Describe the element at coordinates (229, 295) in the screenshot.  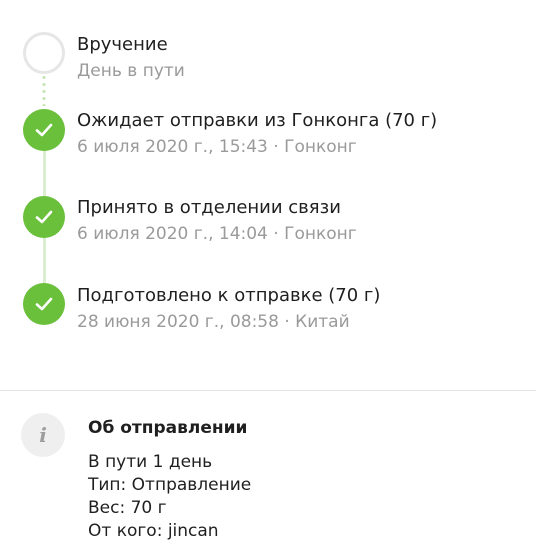
I see `event-title: Подготовлено к отправке (70 г)` at that location.